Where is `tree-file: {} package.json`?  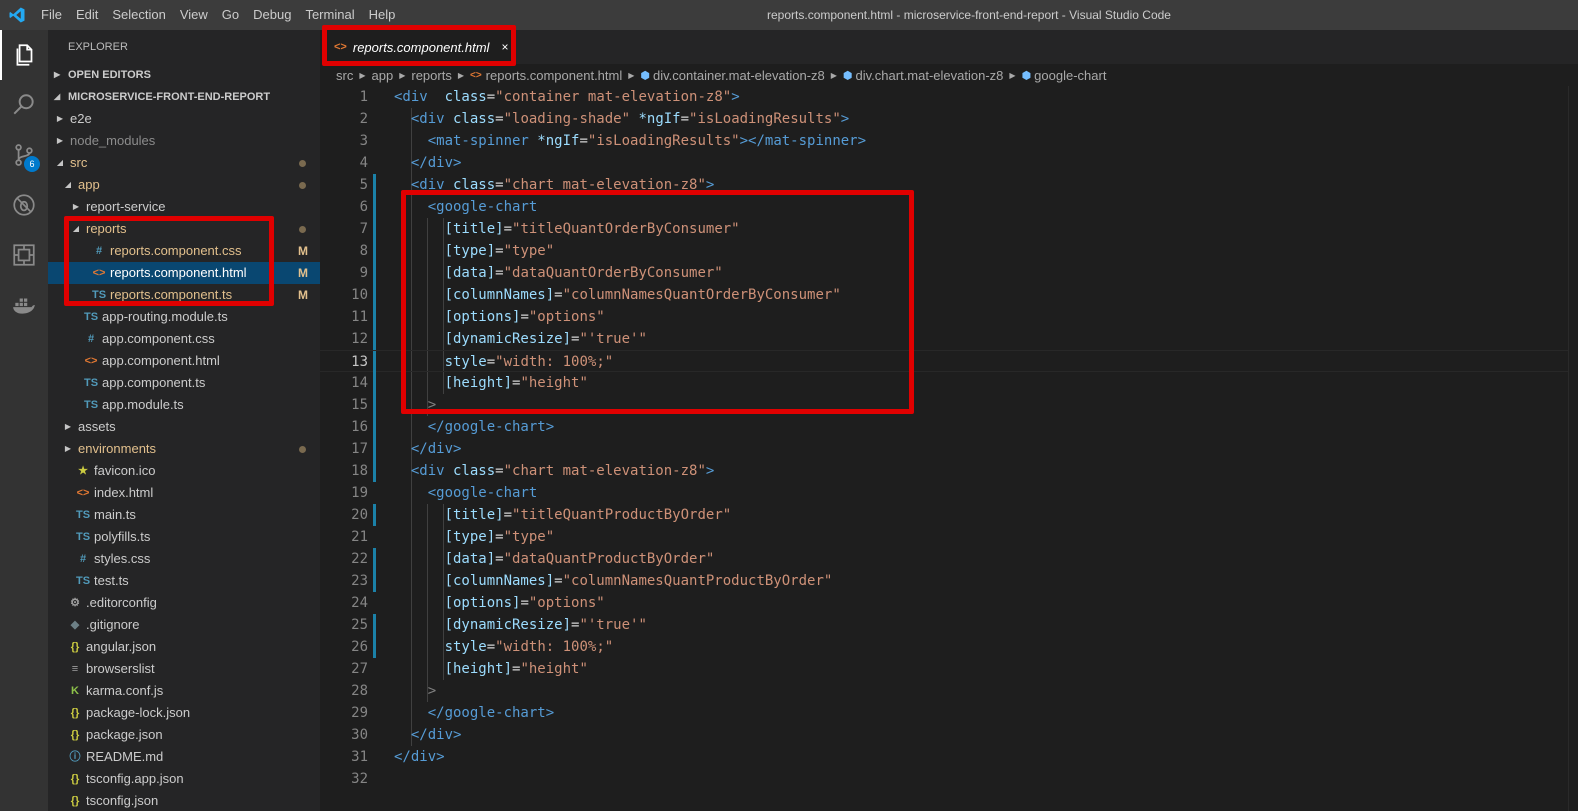
tree-file: {} package.json is located at coordinates (184, 735).